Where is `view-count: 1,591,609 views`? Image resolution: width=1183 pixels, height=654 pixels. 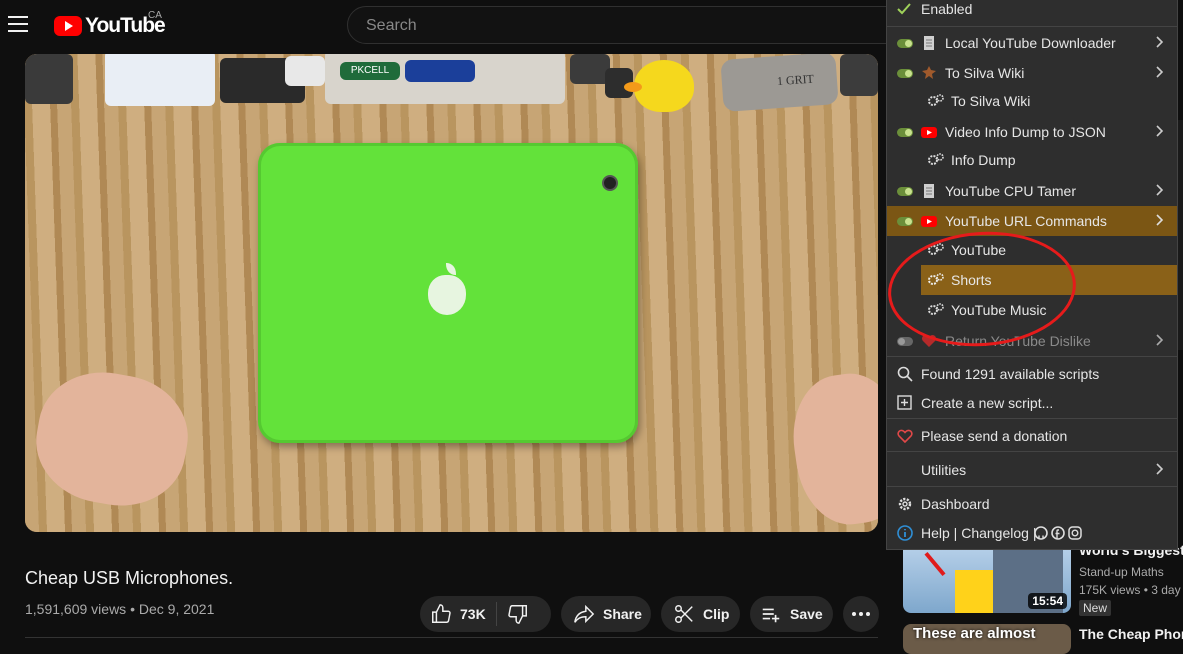 view-count: 1,591,609 views is located at coordinates (76, 609).